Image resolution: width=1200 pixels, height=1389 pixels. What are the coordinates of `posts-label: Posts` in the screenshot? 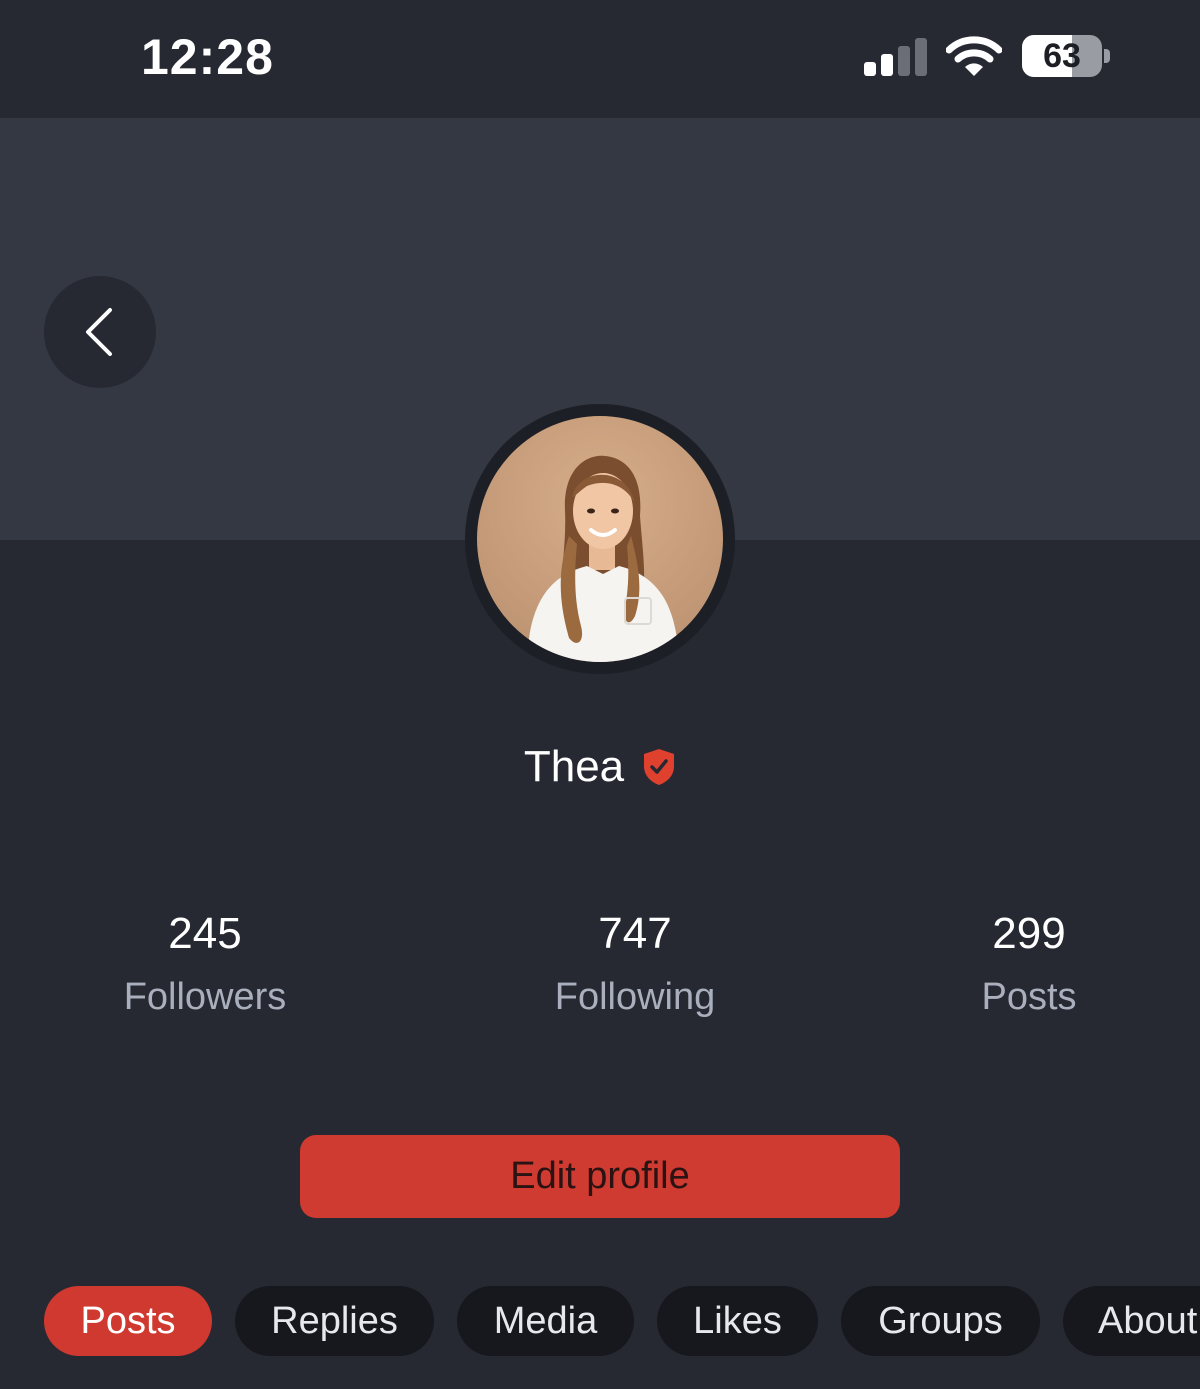 It's located at (1029, 997).